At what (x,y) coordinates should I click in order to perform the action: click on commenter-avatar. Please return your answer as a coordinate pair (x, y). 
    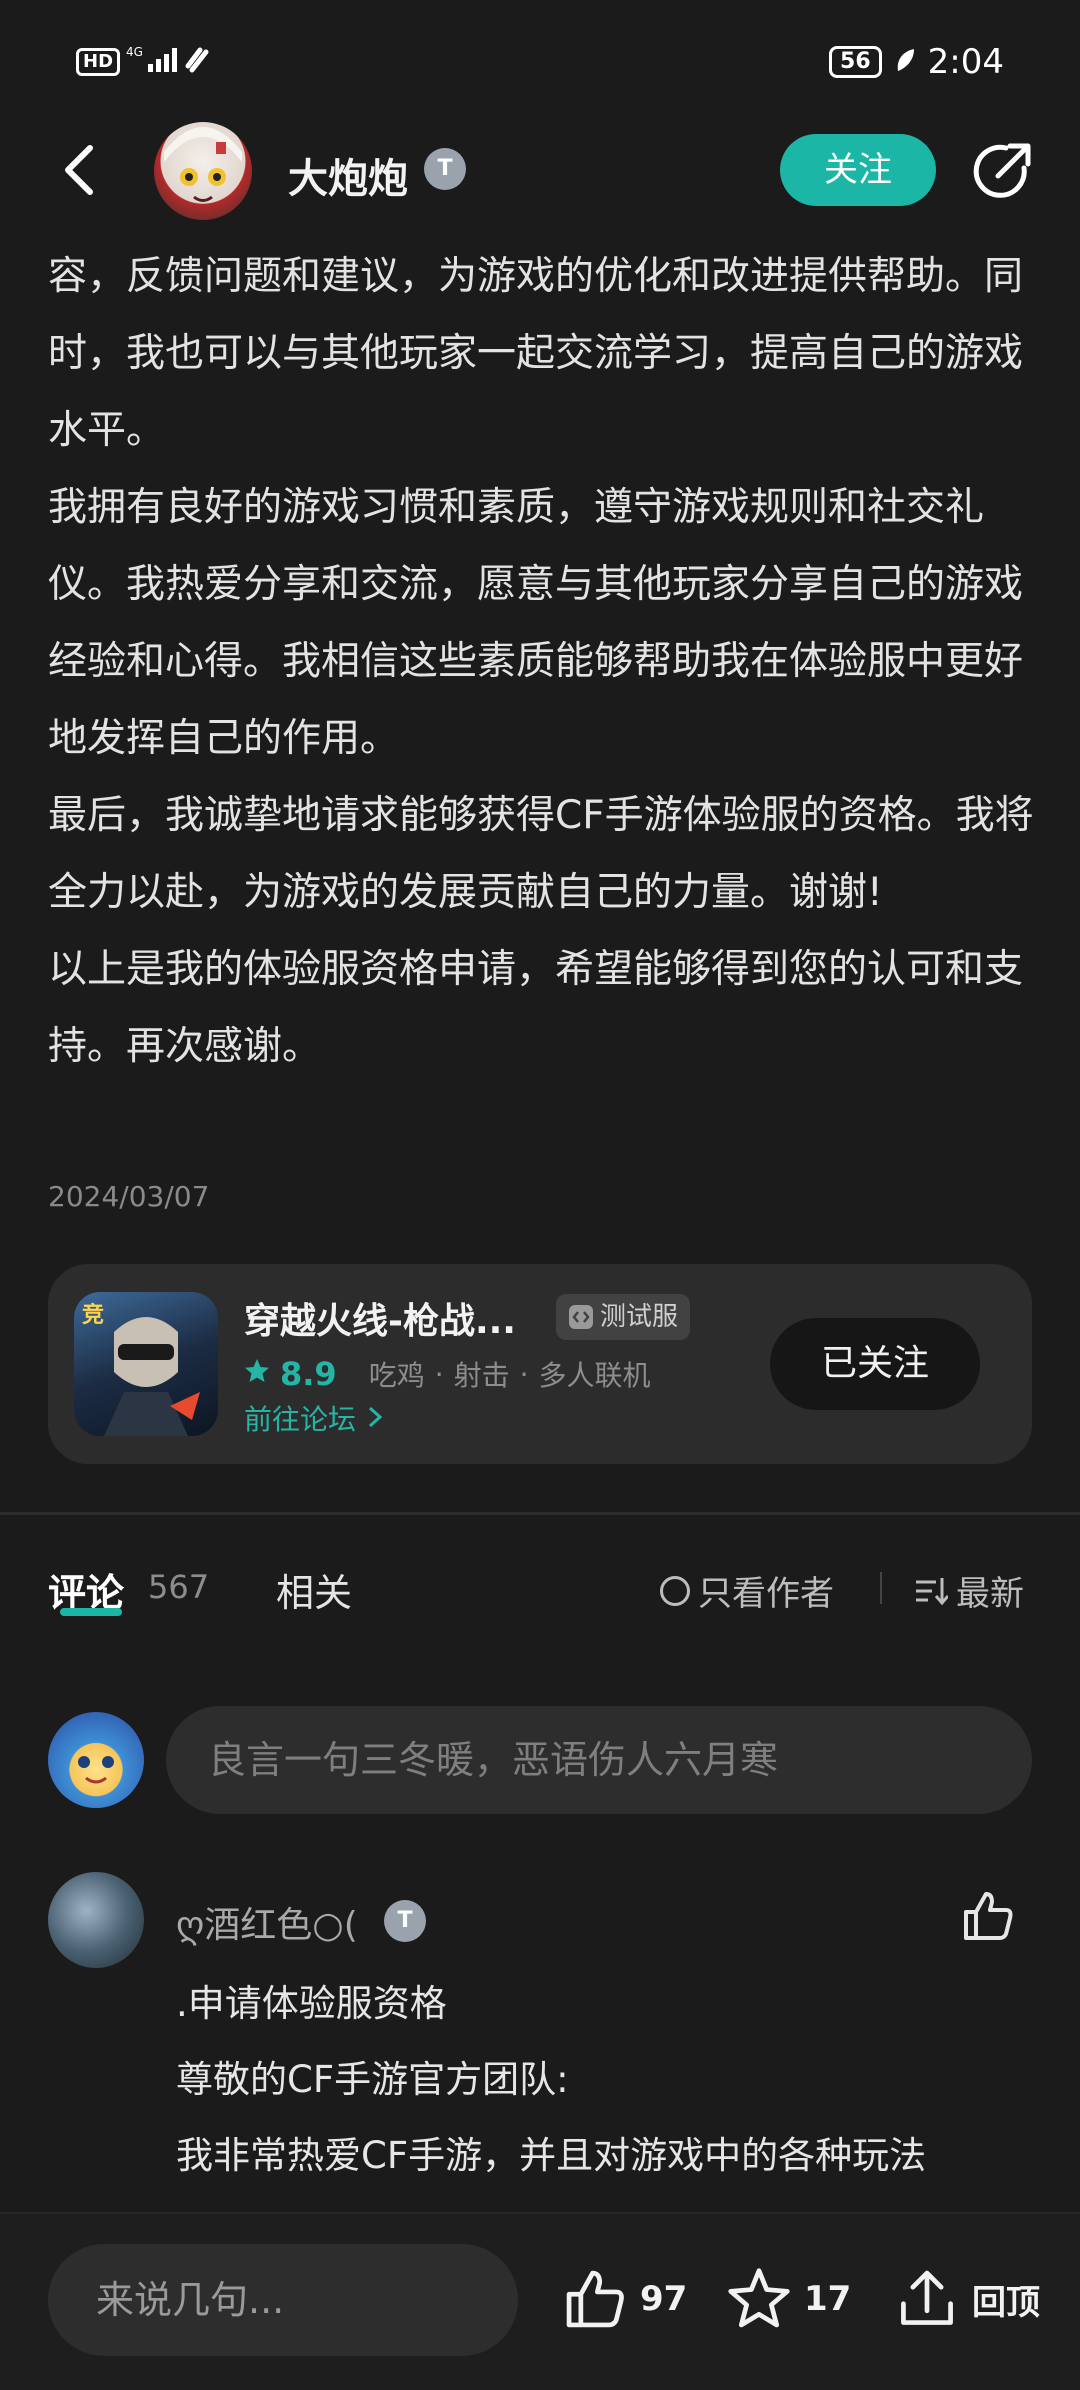
    Looking at the image, I should click on (96, 1920).